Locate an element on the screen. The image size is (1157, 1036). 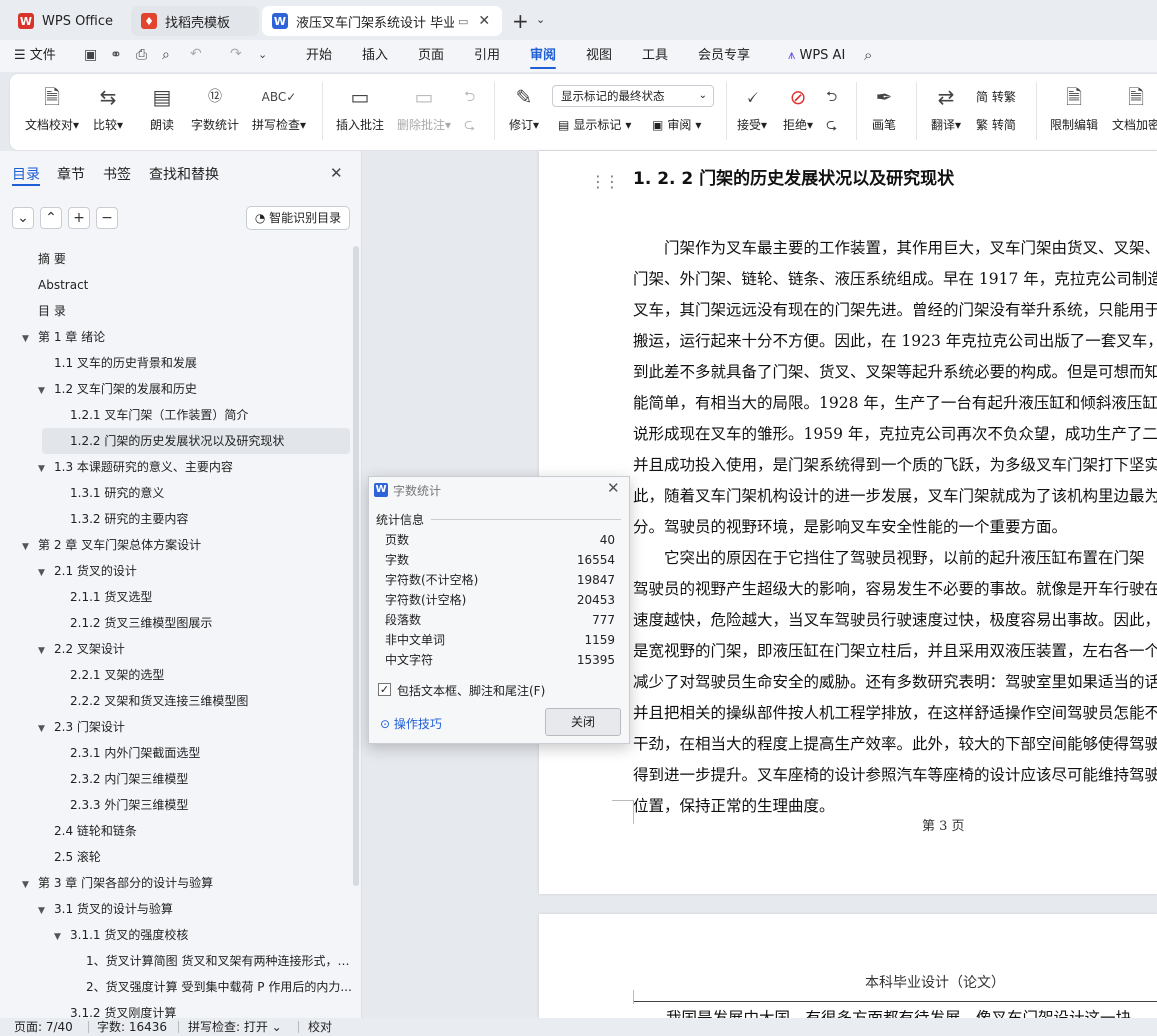
toc-item: 2.1.1 货叉选型 is located at coordinates (176, 597).